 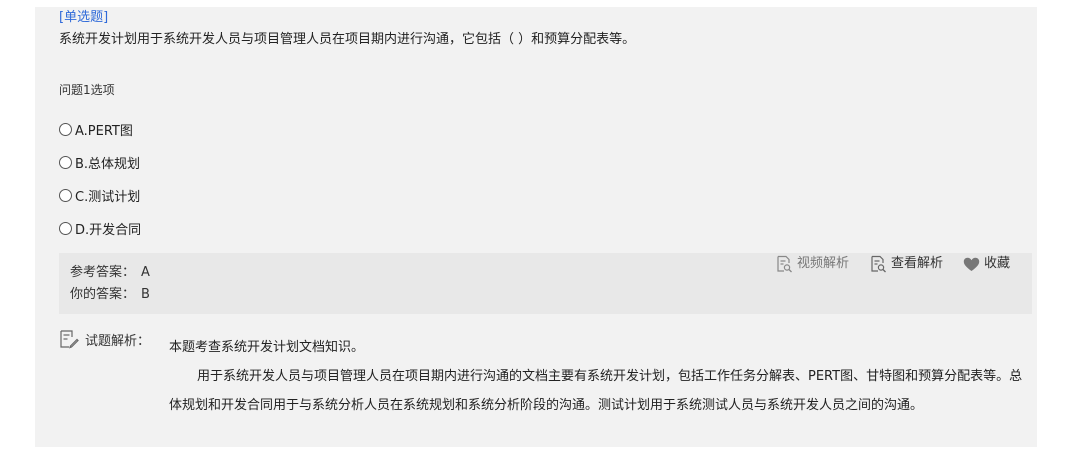 What do you see at coordinates (118, 341) in the screenshot?
I see `analysis-label: 试题解析：` at bounding box center [118, 341].